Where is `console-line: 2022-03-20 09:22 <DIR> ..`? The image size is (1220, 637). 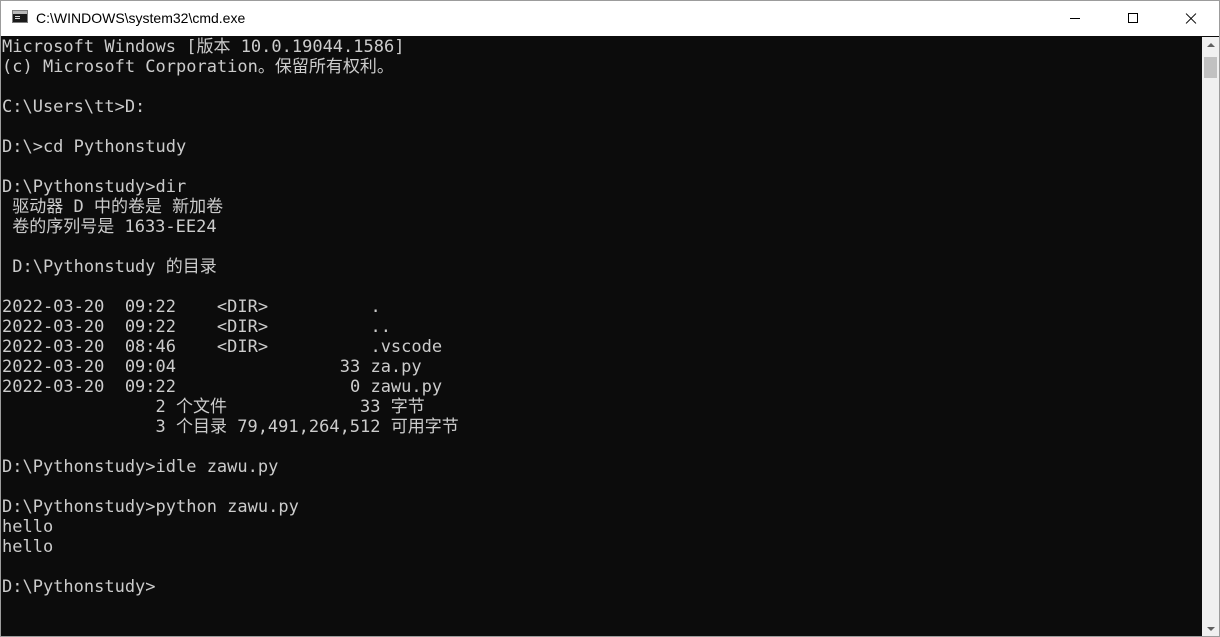 console-line: 2022-03-20 09:22 <DIR> .. is located at coordinates (196, 327).